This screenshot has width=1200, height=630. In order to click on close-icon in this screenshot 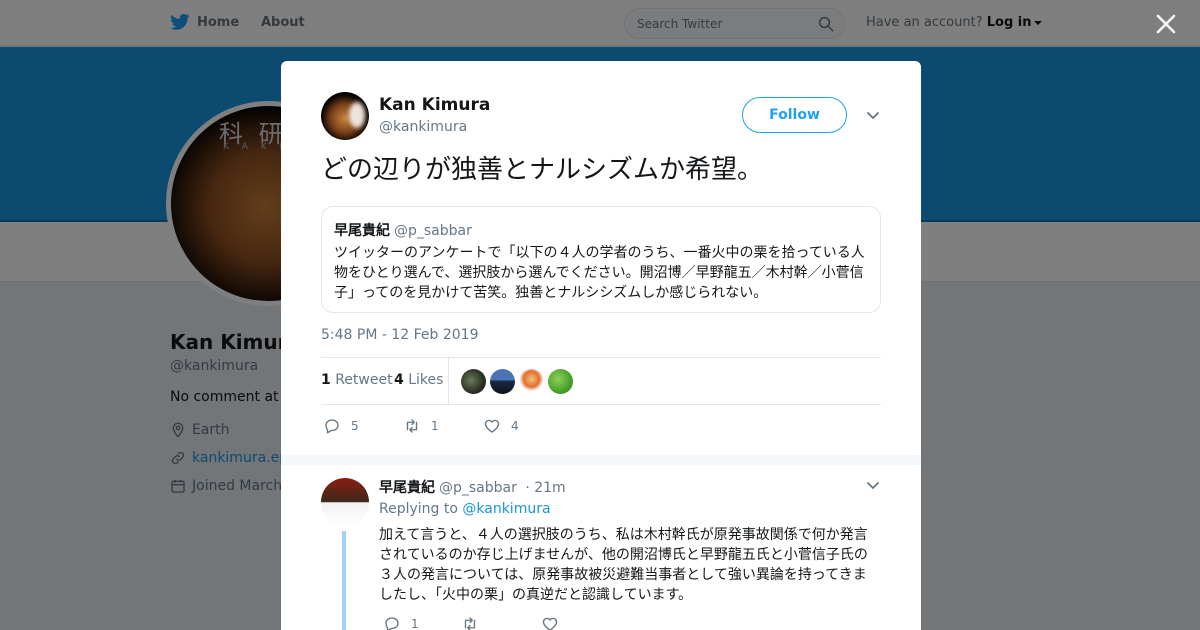, I will do `click(1166, 24)`.